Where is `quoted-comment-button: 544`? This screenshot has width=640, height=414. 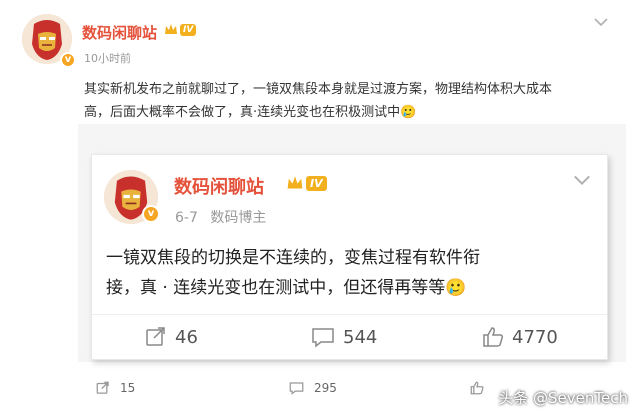 quoted-comment-button: 544 is located at coordinates (344, 337).